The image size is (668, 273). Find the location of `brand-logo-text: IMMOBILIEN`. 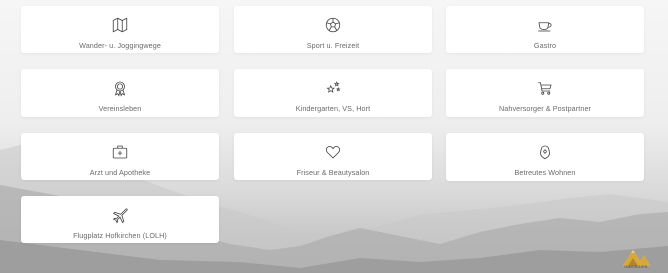

brand-logo-text: IMMOBILIEN is located at coordinates (636, 267).